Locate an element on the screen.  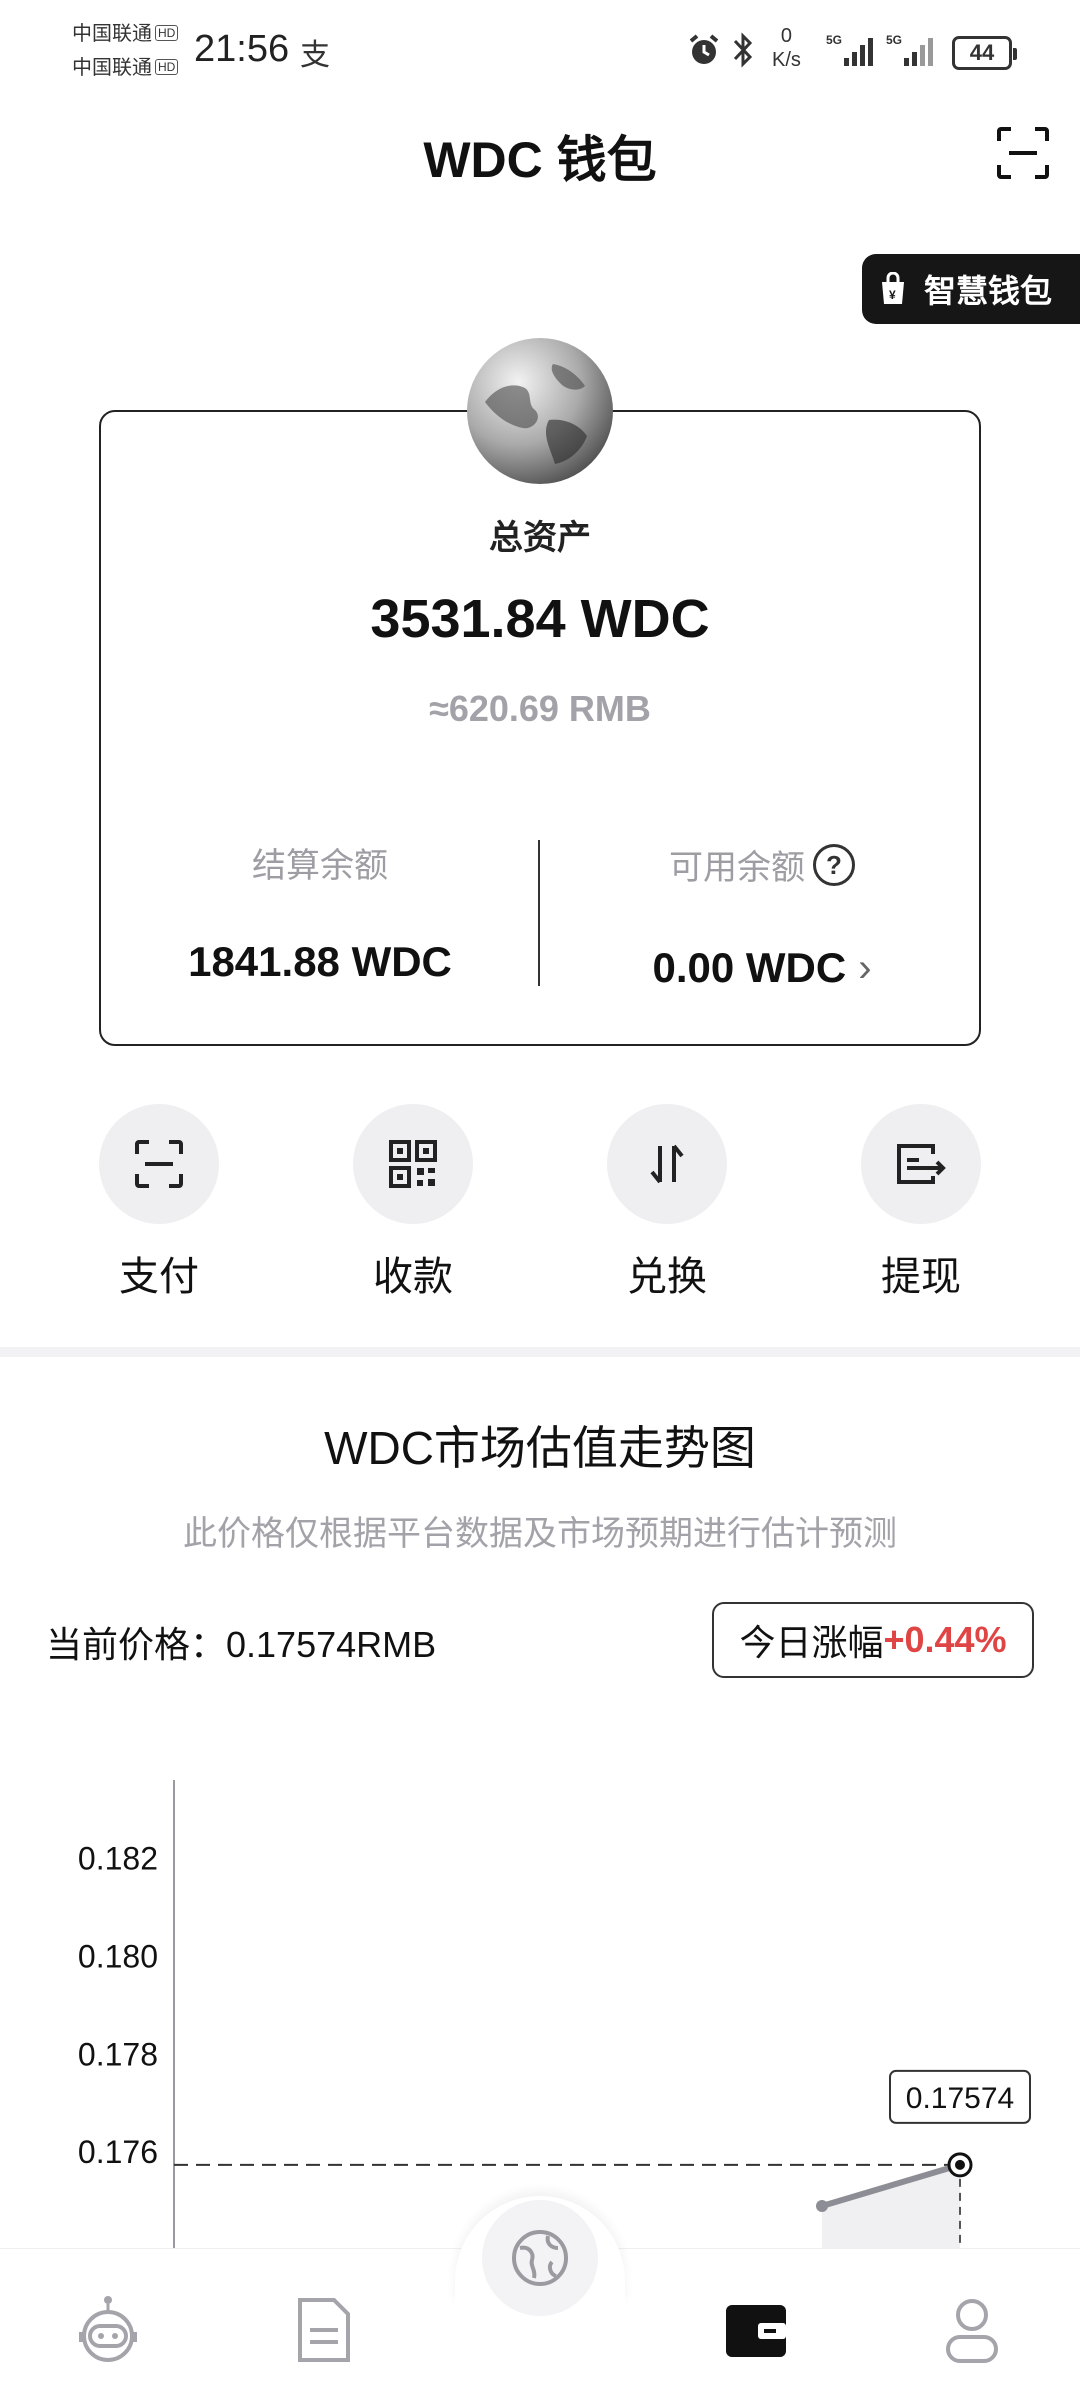
receive-icon-circle is located at coordinates (413, 1164).